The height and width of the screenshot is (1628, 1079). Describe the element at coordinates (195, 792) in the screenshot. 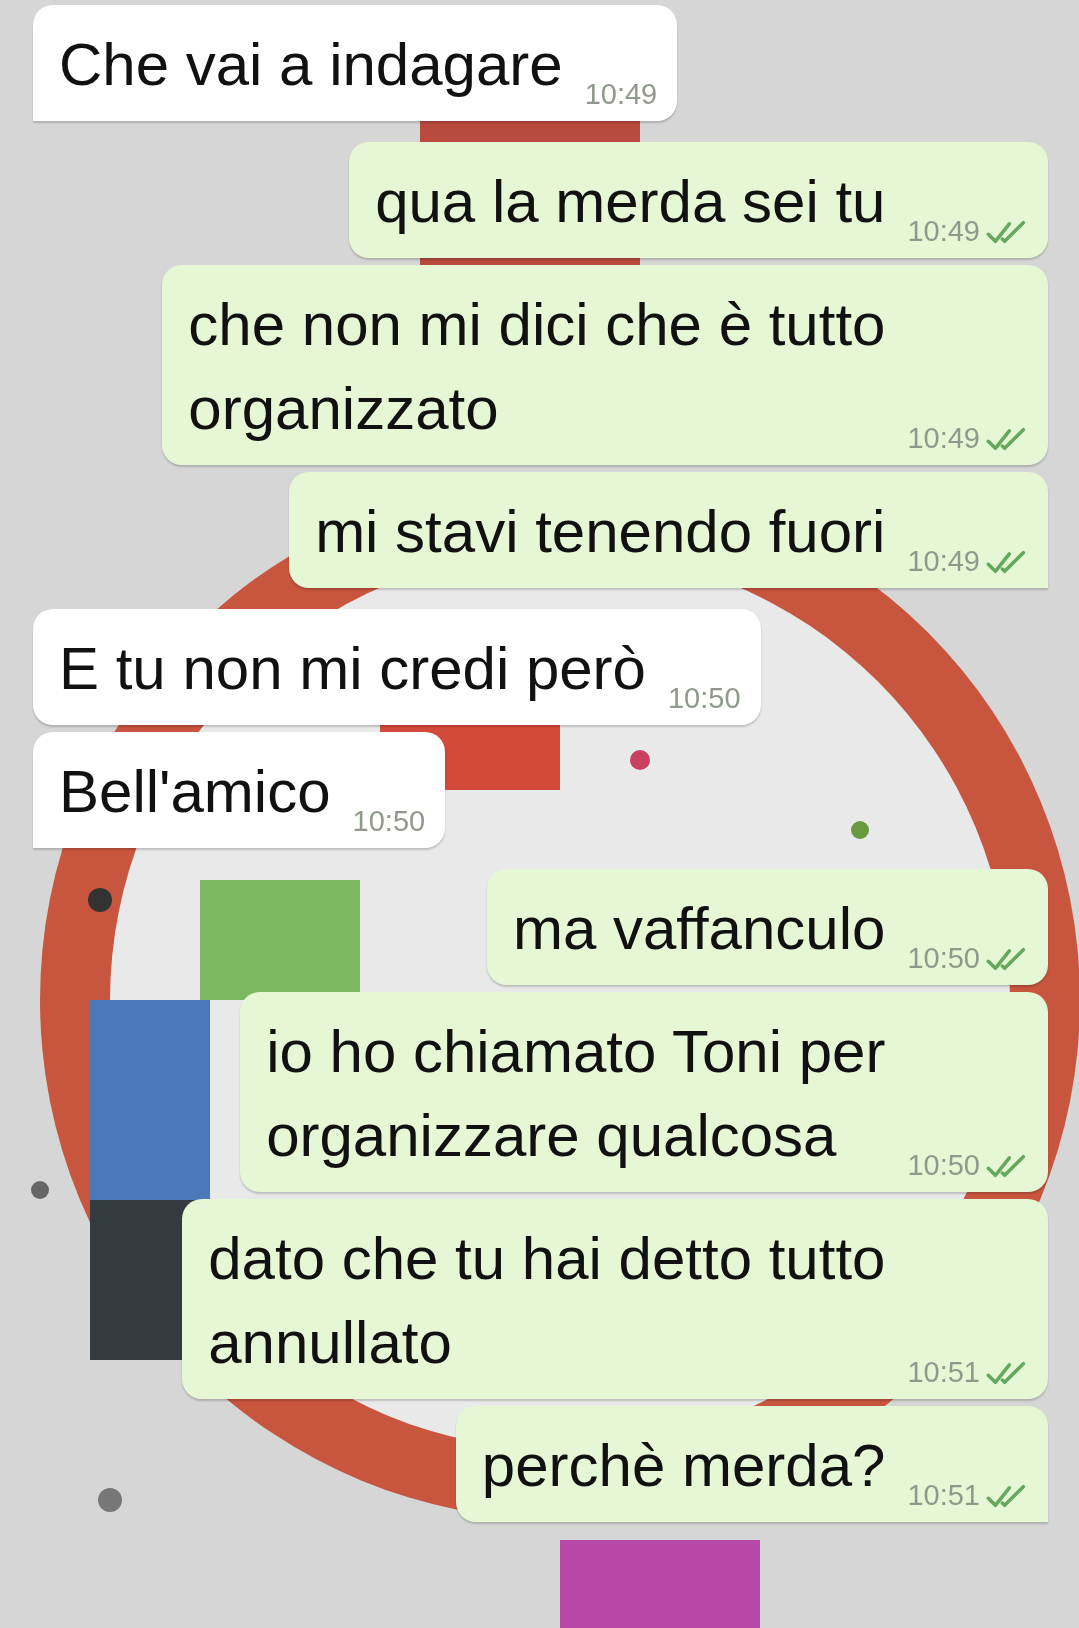

I see `message-text: Bell'amico` at that location.